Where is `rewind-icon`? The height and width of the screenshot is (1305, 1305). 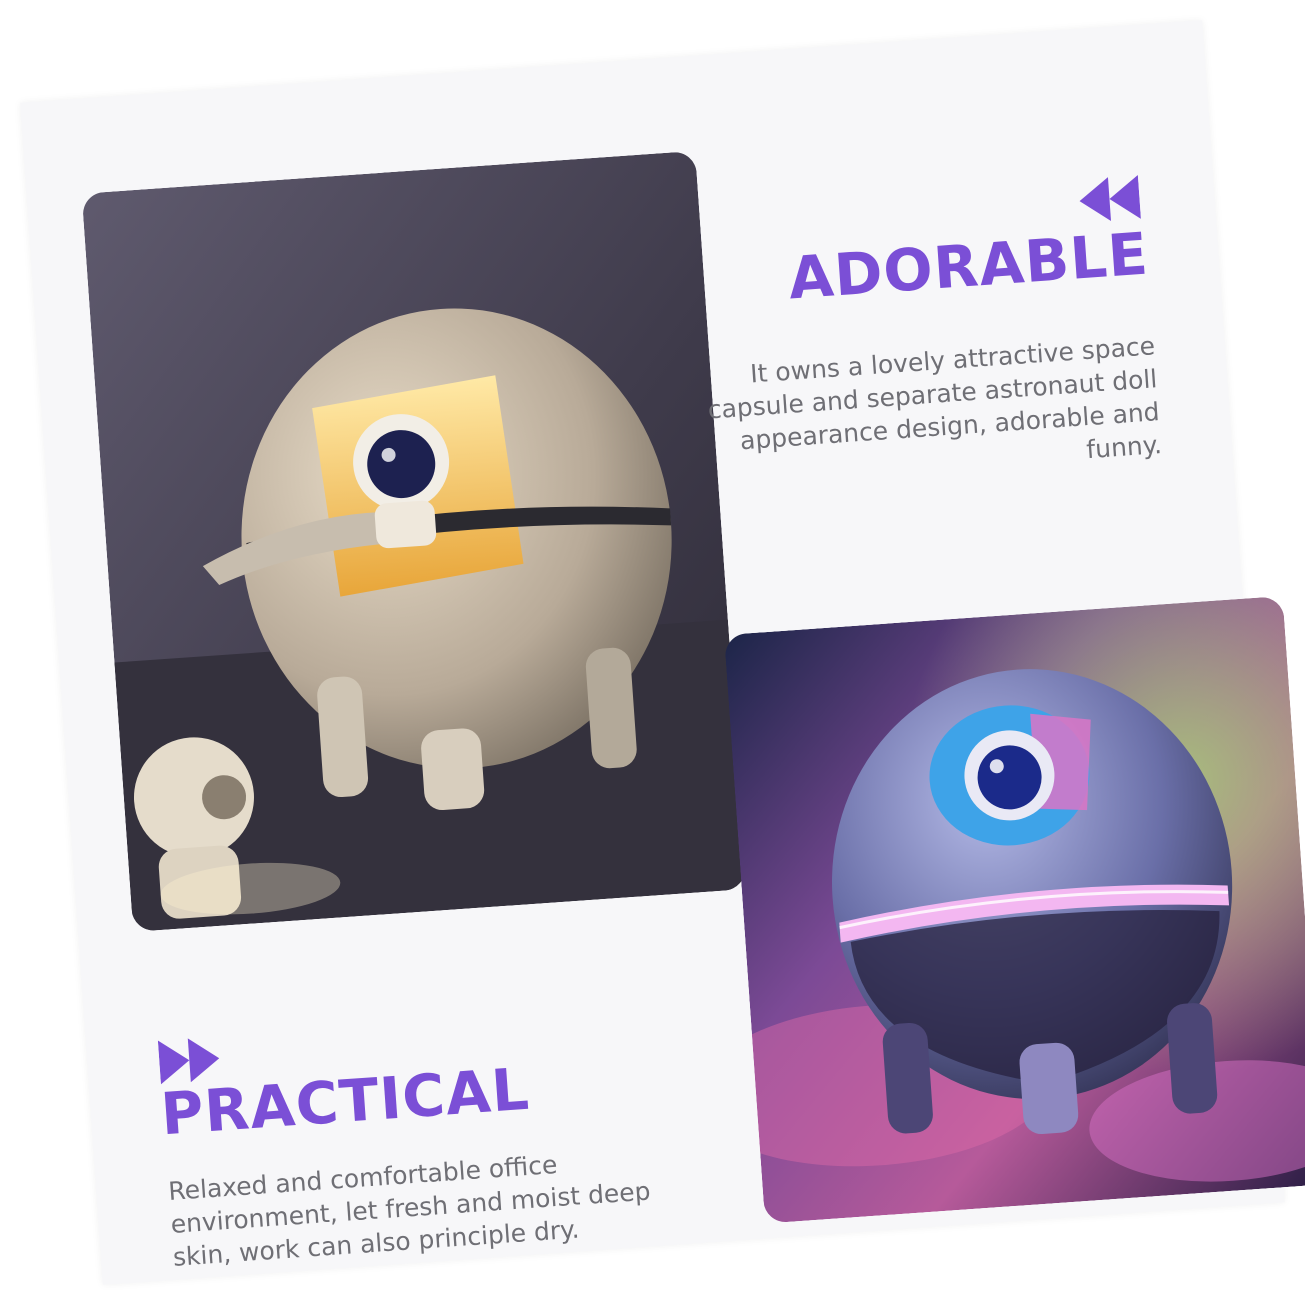 rewind-icon is located at coordinates (1110, 197).